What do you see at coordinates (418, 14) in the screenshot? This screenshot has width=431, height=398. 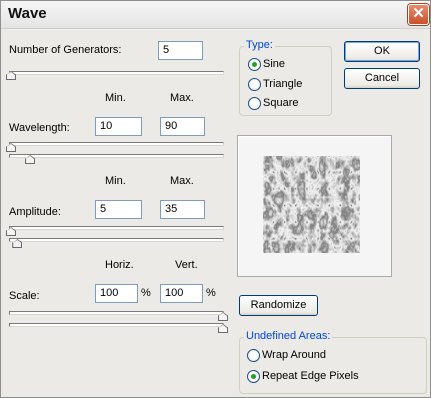 I see `close-icon: ✕` at bounding box center [418, 14].